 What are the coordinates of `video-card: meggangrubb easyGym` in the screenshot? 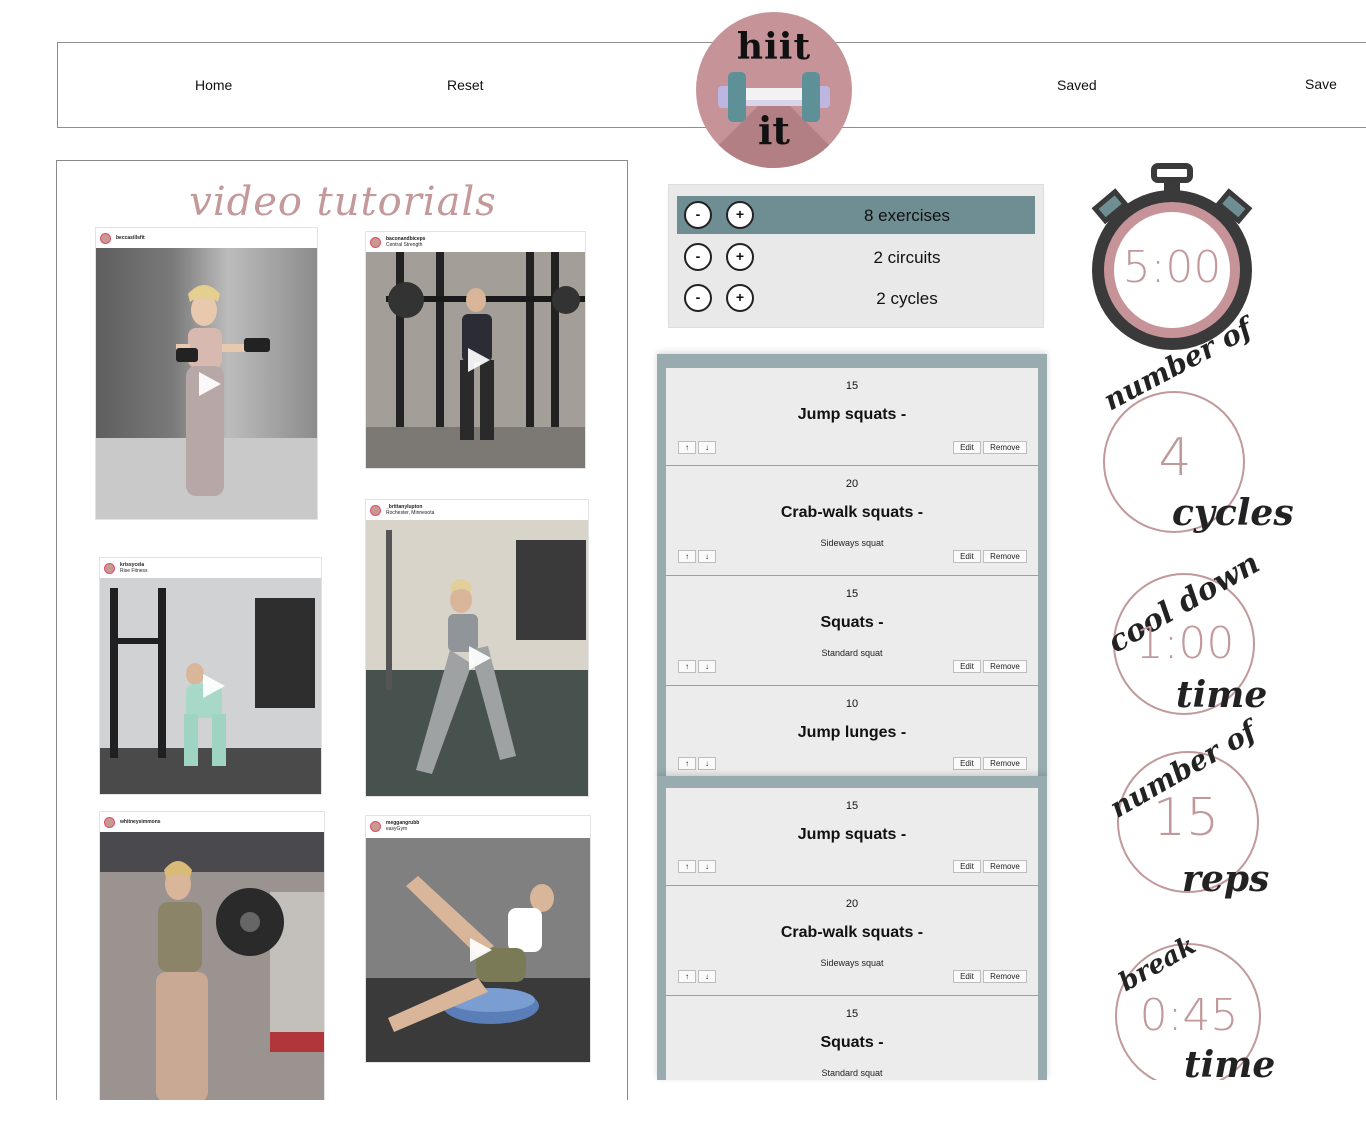 It's located at (478, 939).